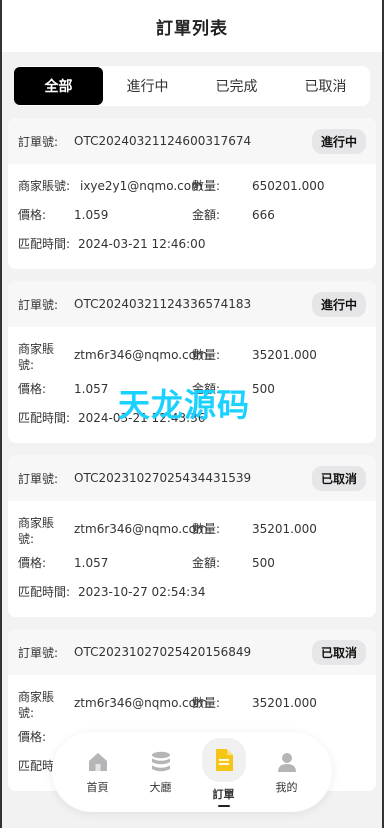 The image size is (384, 828). What do you see at coordinates (58, 86) in the screenshot?
I see `tab-all: 全部` at bounding box center [58, 86].